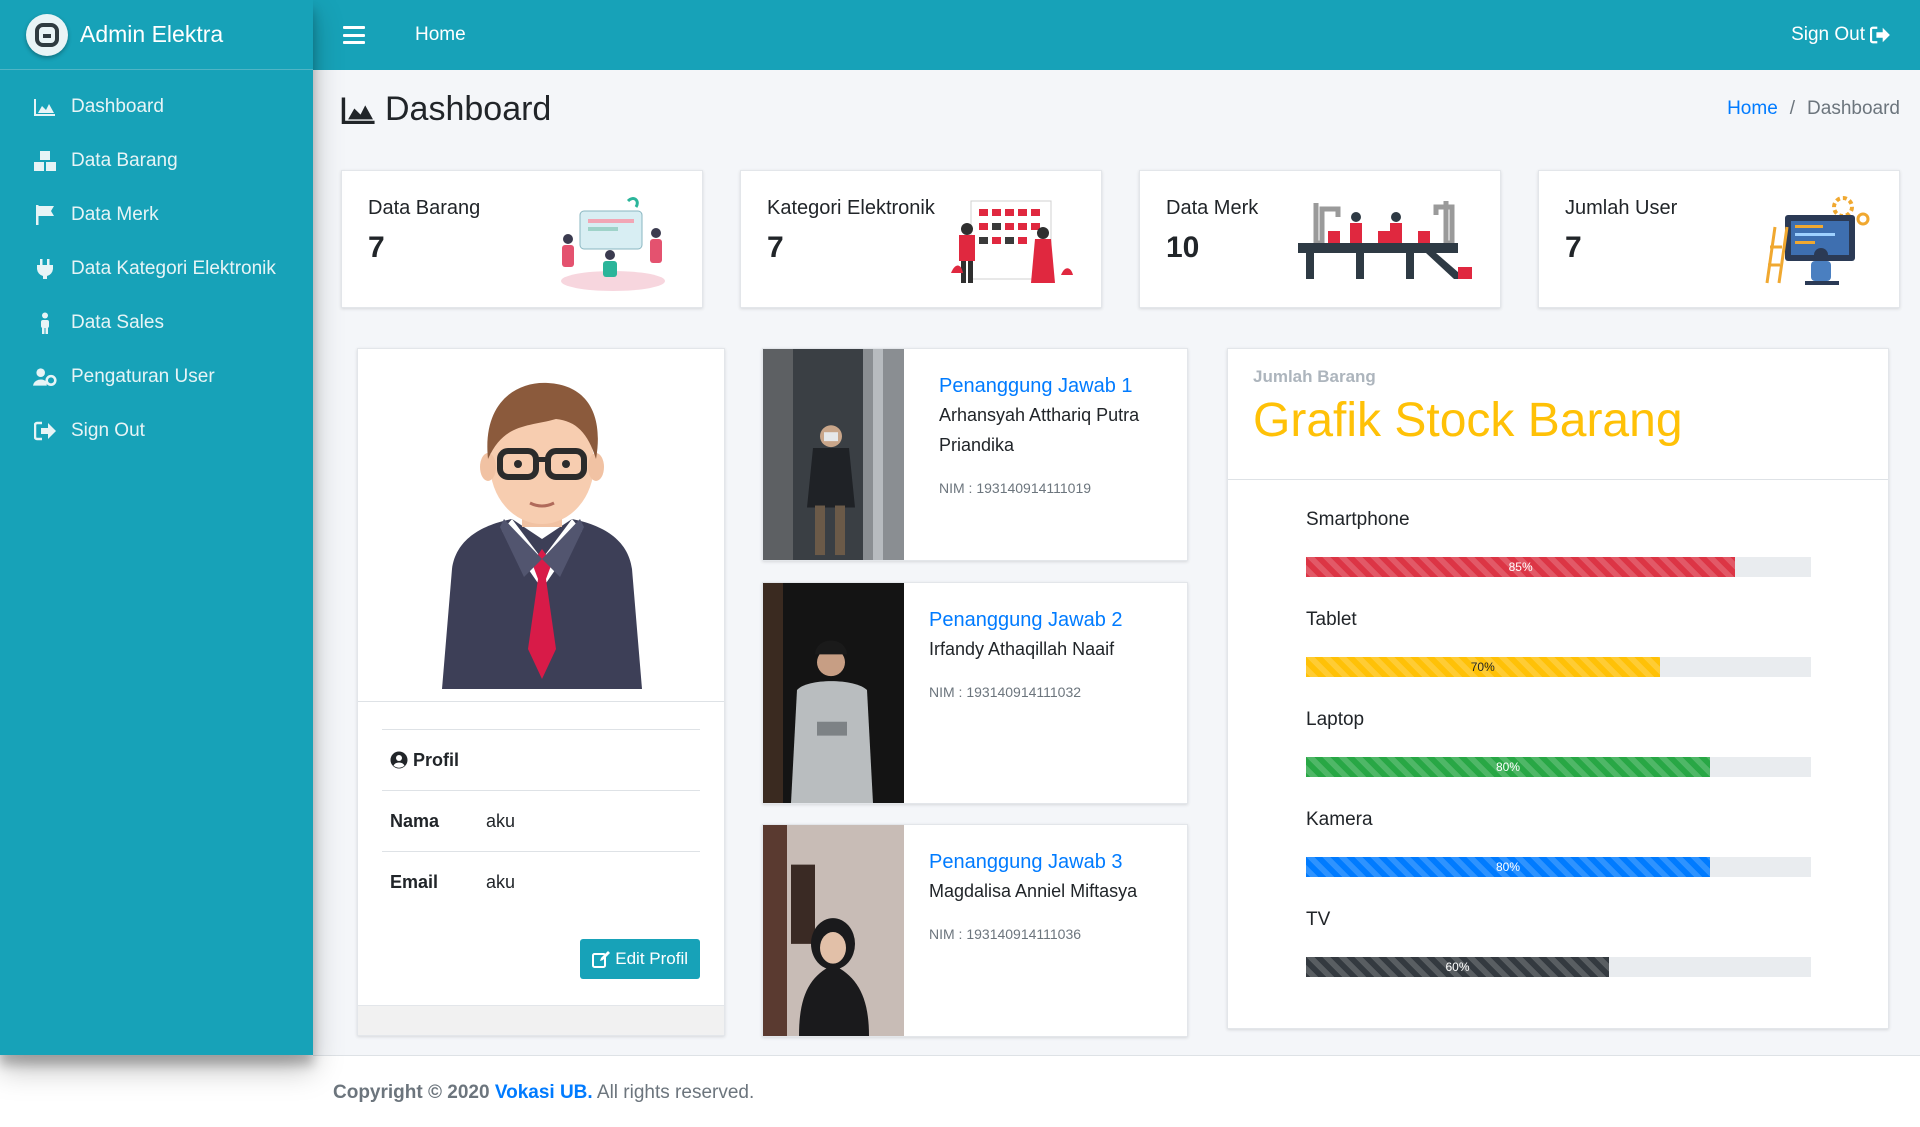 The image size is (1920, 1127). Describe the element at coordinates (468, 109) in the screenshot. I see `page-title-text: Dashboard` at that location.